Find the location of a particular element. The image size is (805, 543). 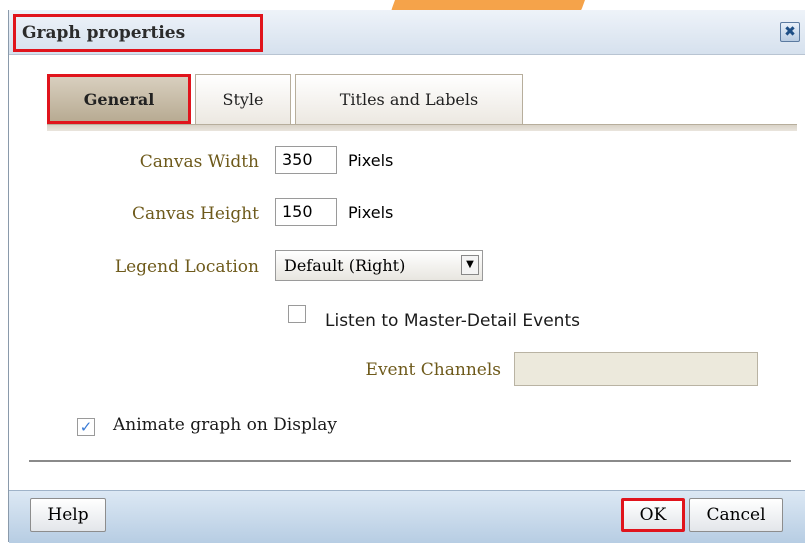

legend-location-label: Legend Location is located at coordinates (186, 267).